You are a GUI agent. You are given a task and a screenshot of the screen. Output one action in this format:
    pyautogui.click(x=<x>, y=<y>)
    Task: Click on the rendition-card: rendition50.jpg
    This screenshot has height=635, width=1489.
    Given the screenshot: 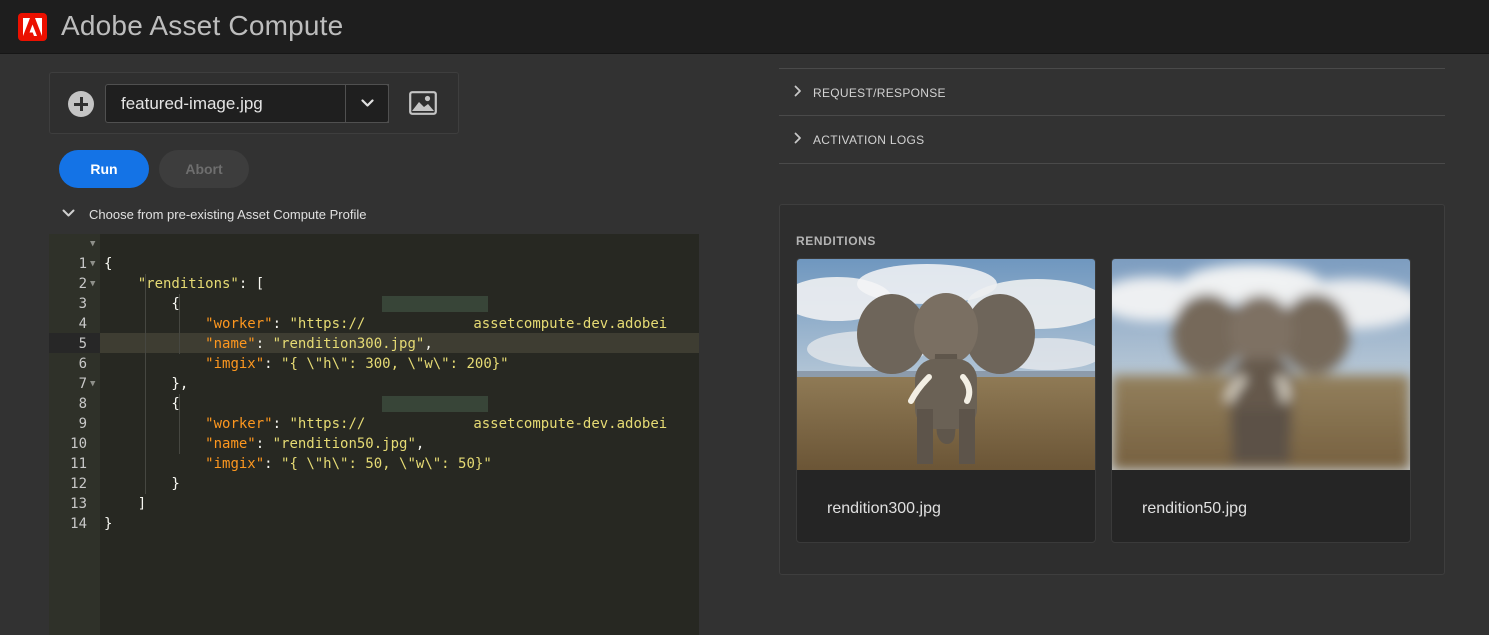 What is the action you would take?
    pyautogui.click(x=1261, y=400)
    